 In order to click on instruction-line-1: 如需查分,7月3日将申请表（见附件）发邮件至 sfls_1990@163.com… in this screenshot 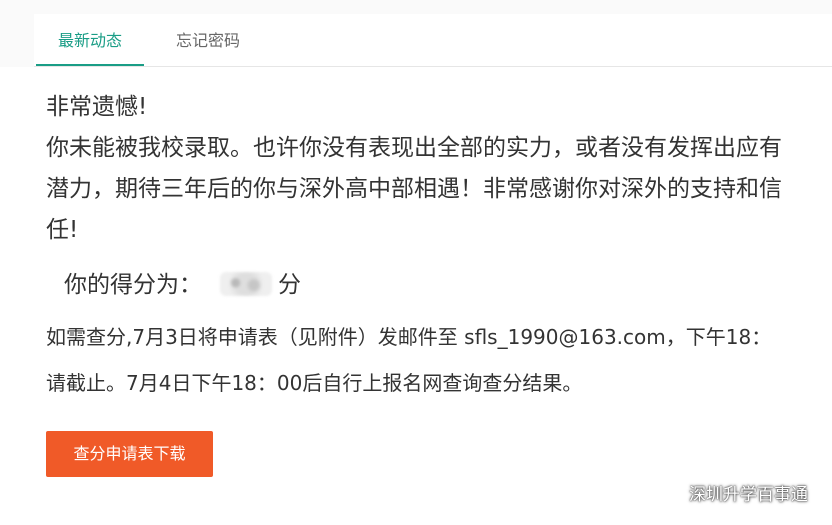, I will do `click(409, 337)`.